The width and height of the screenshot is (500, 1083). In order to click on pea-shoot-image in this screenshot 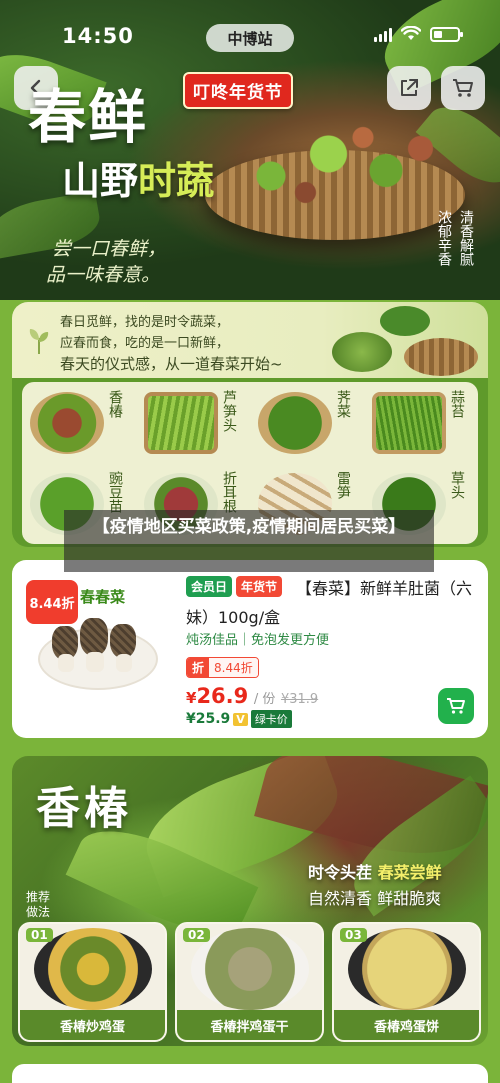, I will do `click(405, 321)`.